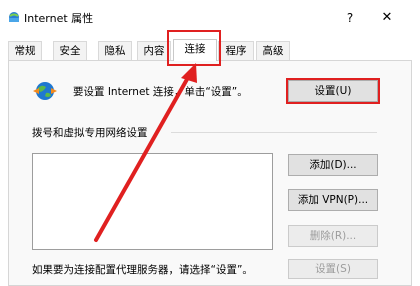 The image size is (420, 286). I want to click on proxy-instruction: 如果要为连接配置代理服务器，请选择“设置”。, so click(142, 270).